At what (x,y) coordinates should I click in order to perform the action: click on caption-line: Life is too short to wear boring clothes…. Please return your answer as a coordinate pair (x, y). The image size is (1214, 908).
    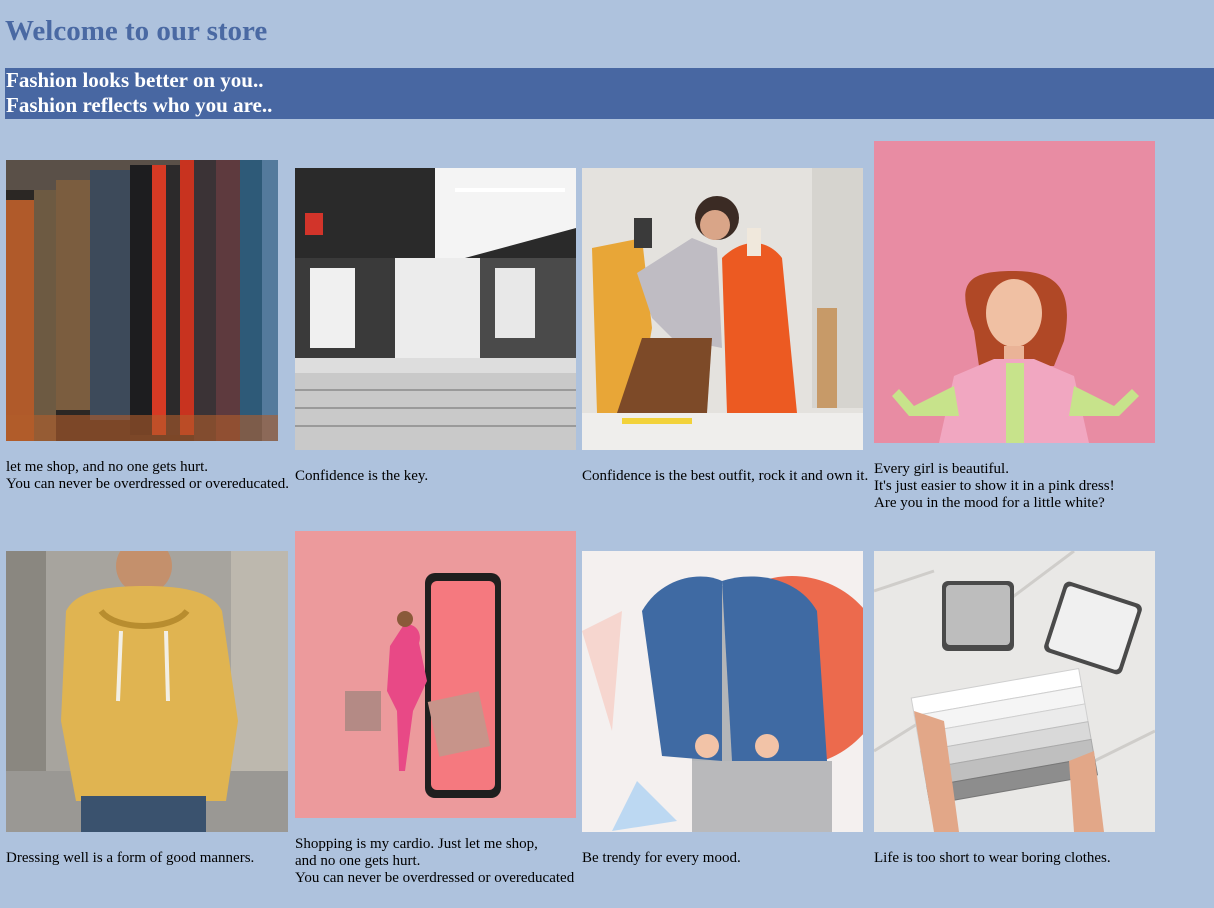
    Looking at the image, I should click on (992, 858).